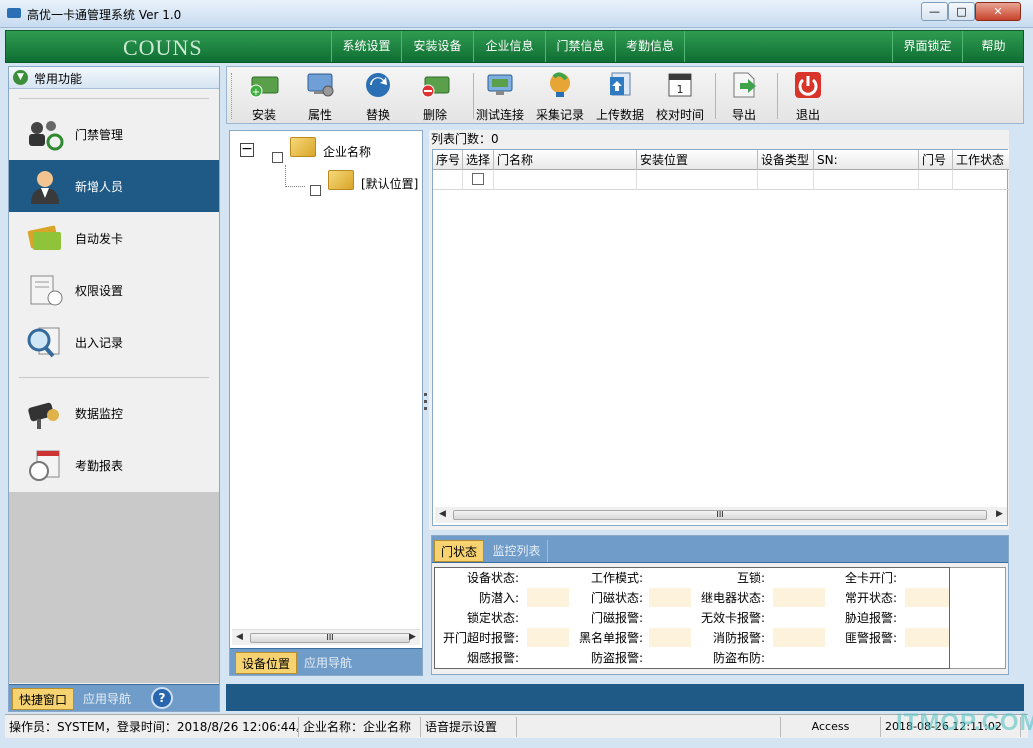  Describe the element at coordinates (162, 698) in the screenshot. I see `help-icon: ?` at that location.